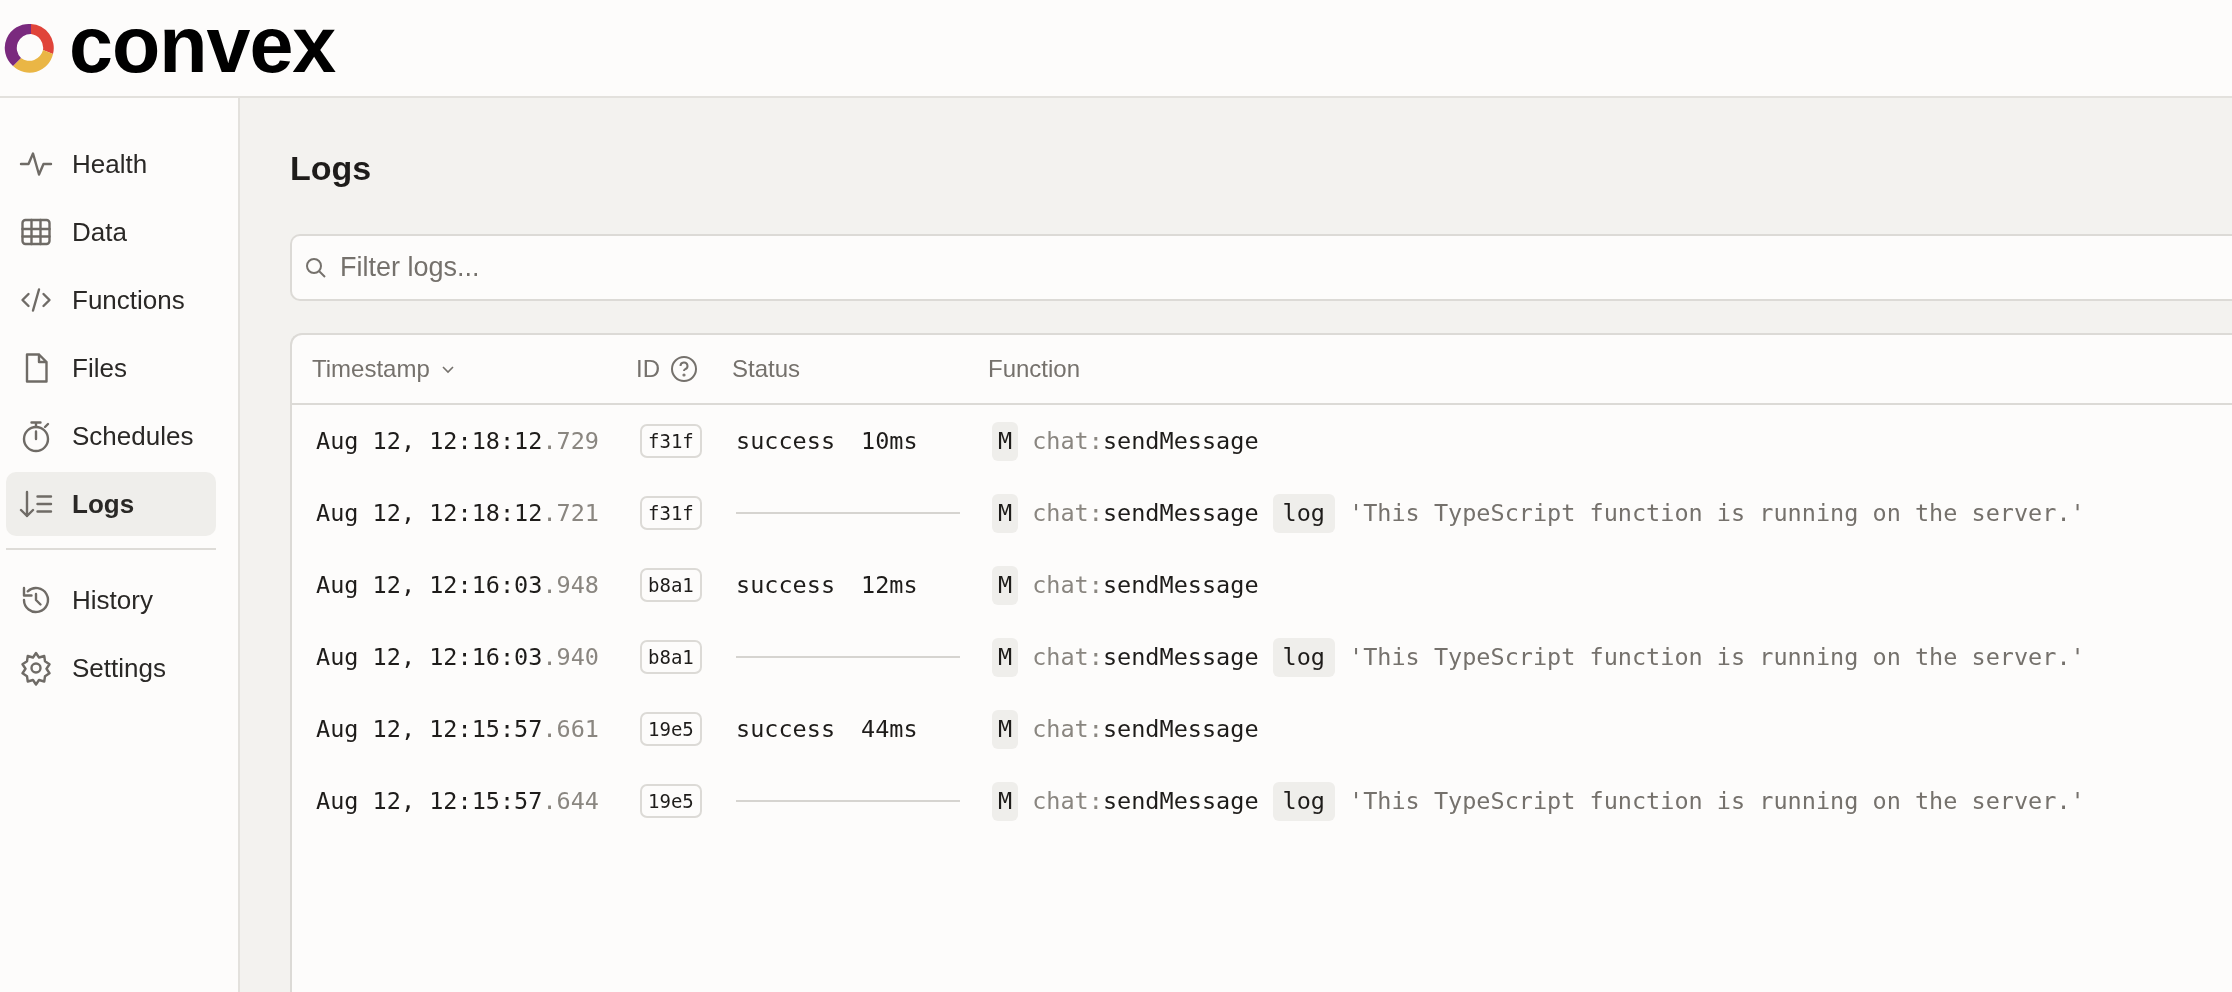 The height and width of the screenshot is (992, 2232). Describe the element at coordinates (648, 369) in the screenshot. I see `column-header: ID` at that location.